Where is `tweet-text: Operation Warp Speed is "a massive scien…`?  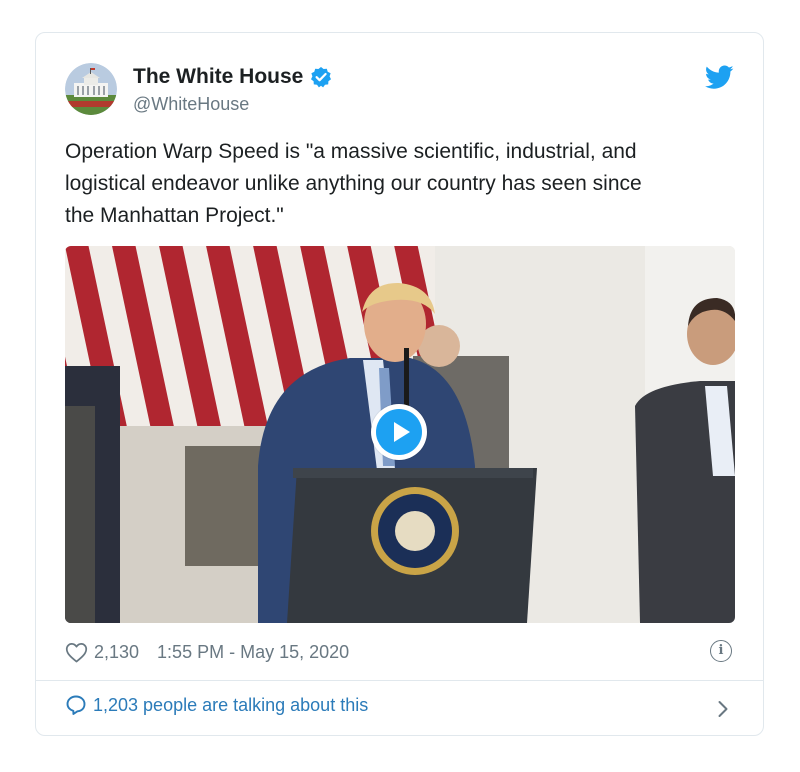 tweet-text: Operation Warp Speed is "a massive scien… is located at coordinates (353, 183).